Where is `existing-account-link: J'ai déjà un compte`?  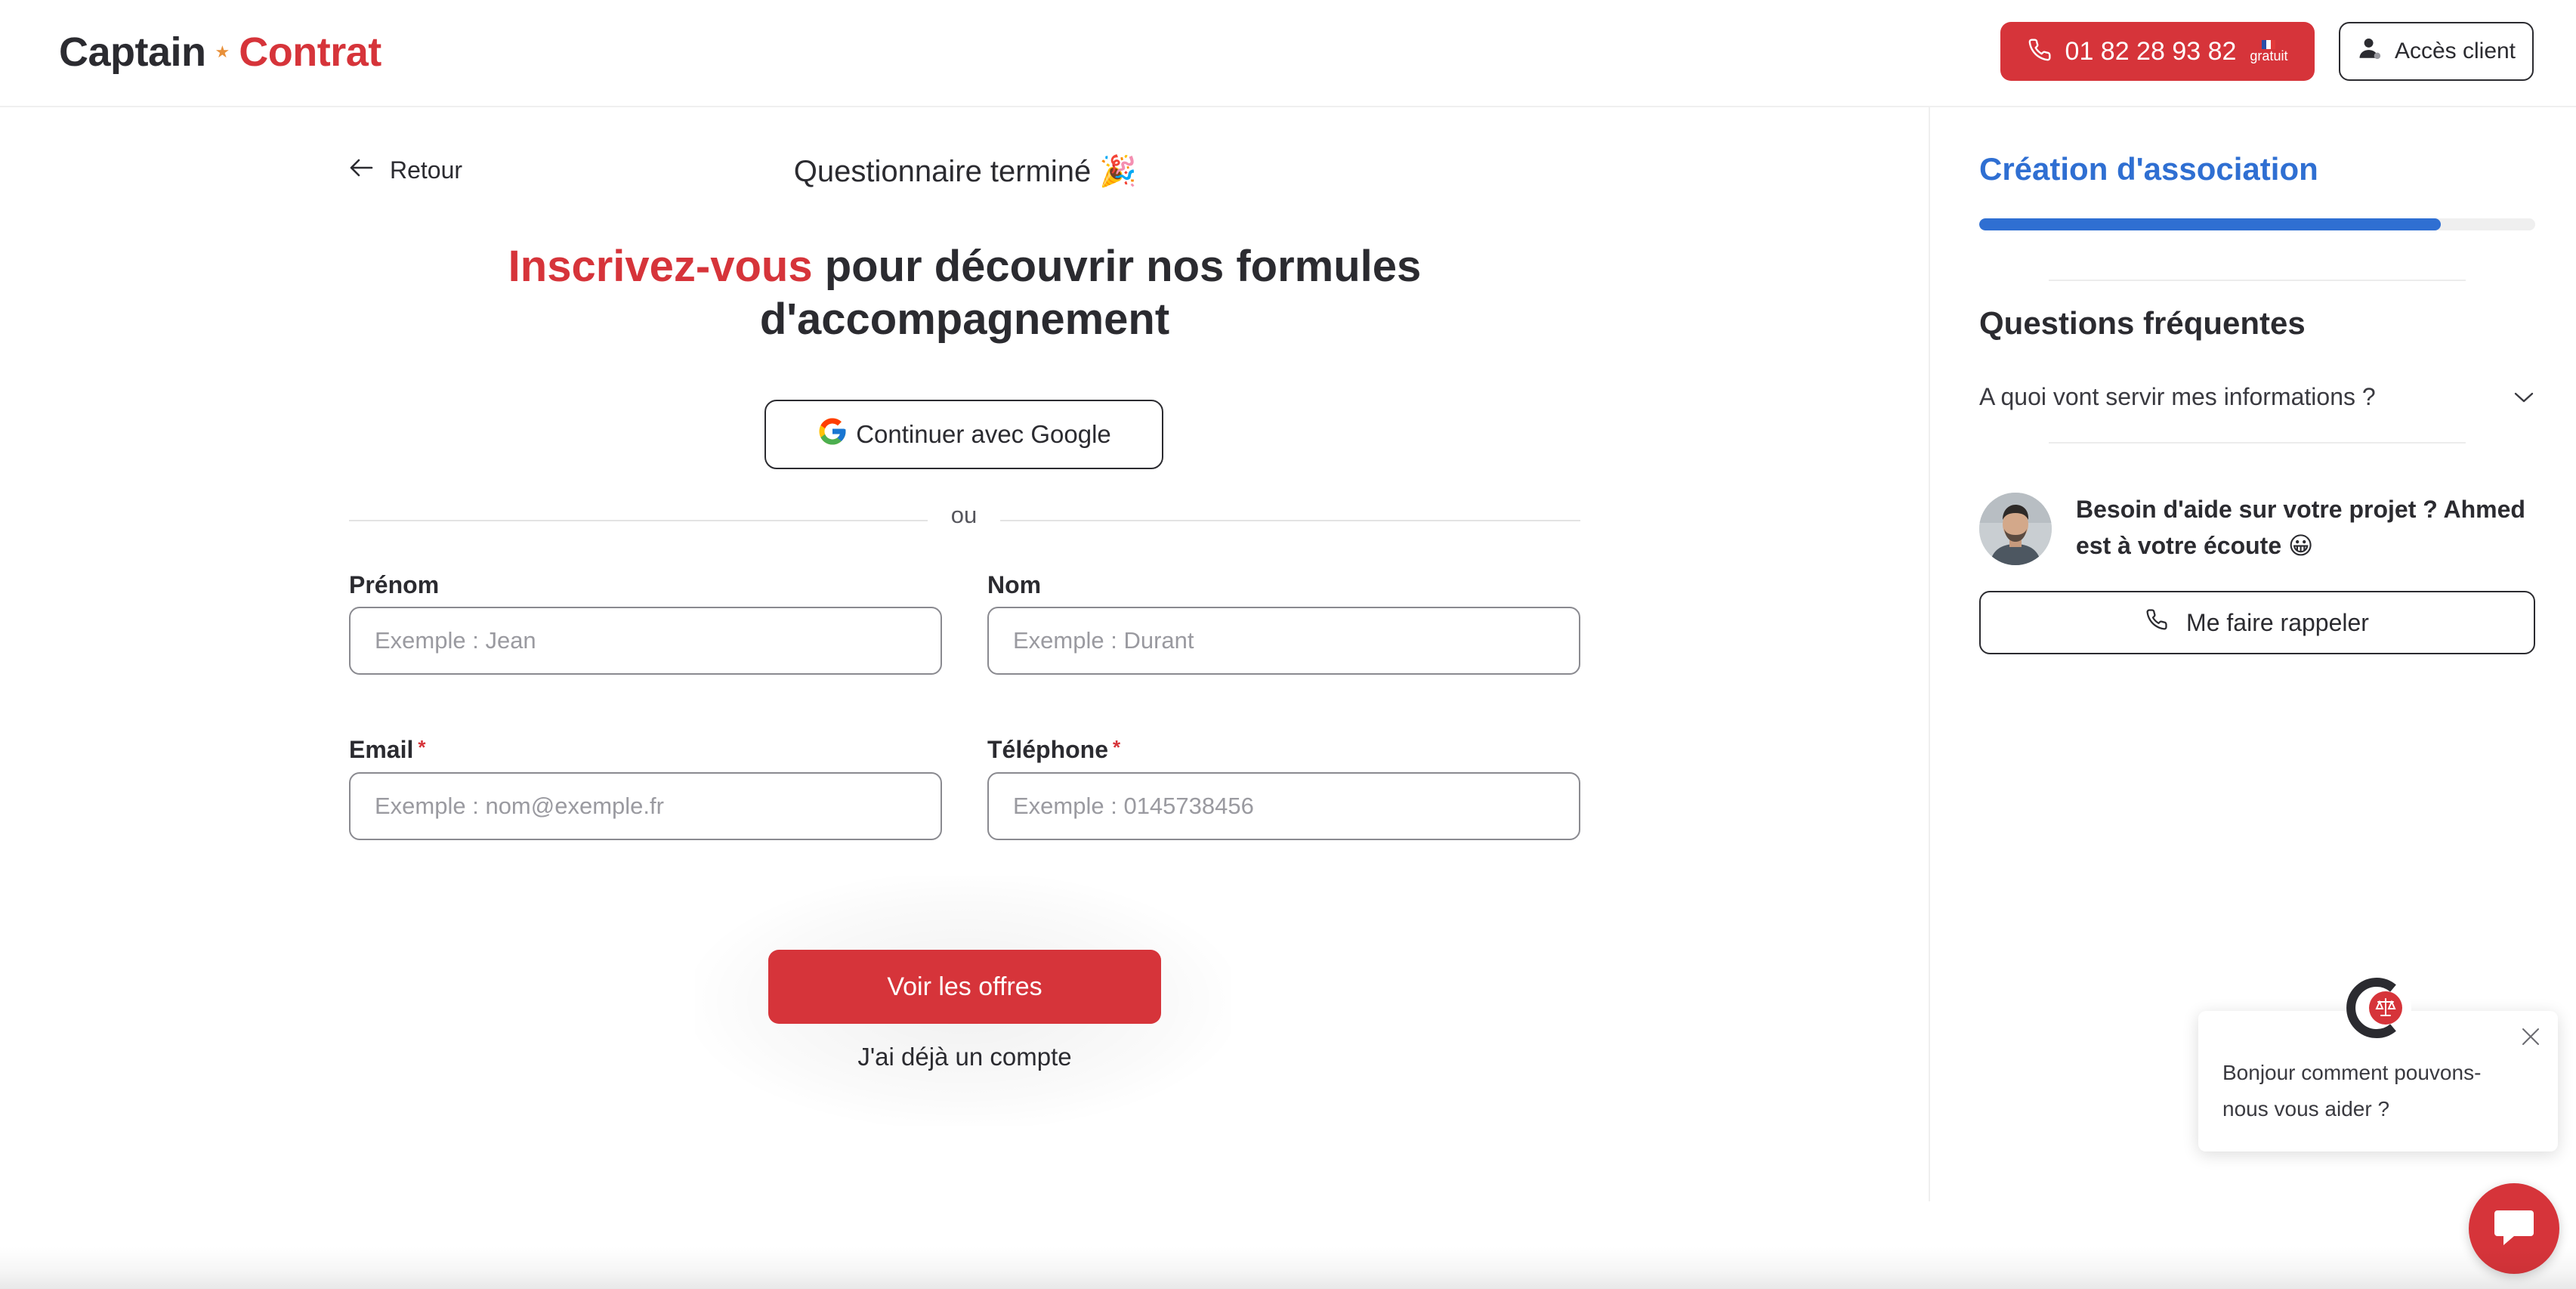
existing-account-link: J'ai déjà un compte is located at coordinates (964, 1057).